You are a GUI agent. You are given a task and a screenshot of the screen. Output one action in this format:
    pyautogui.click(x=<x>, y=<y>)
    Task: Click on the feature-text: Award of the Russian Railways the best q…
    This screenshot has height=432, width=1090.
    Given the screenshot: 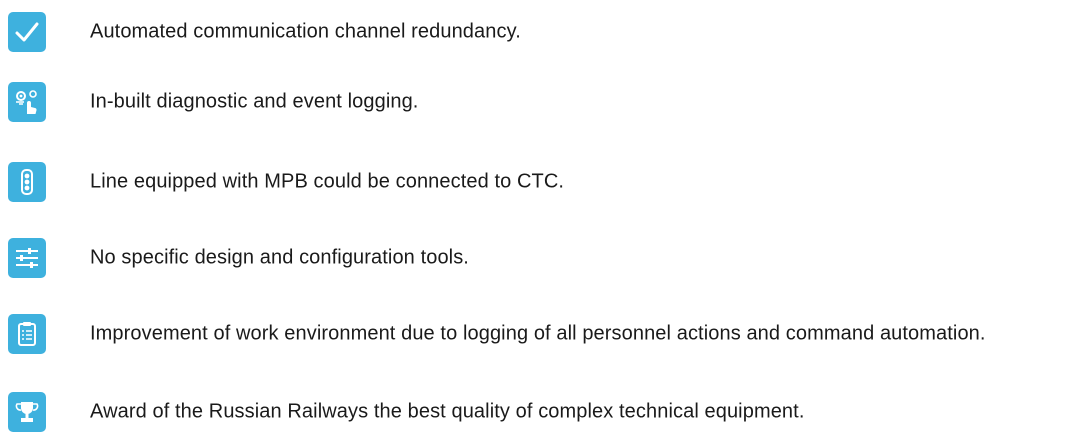 What is the action you would take?
    pyautogui.click(x=447, y=411)
    